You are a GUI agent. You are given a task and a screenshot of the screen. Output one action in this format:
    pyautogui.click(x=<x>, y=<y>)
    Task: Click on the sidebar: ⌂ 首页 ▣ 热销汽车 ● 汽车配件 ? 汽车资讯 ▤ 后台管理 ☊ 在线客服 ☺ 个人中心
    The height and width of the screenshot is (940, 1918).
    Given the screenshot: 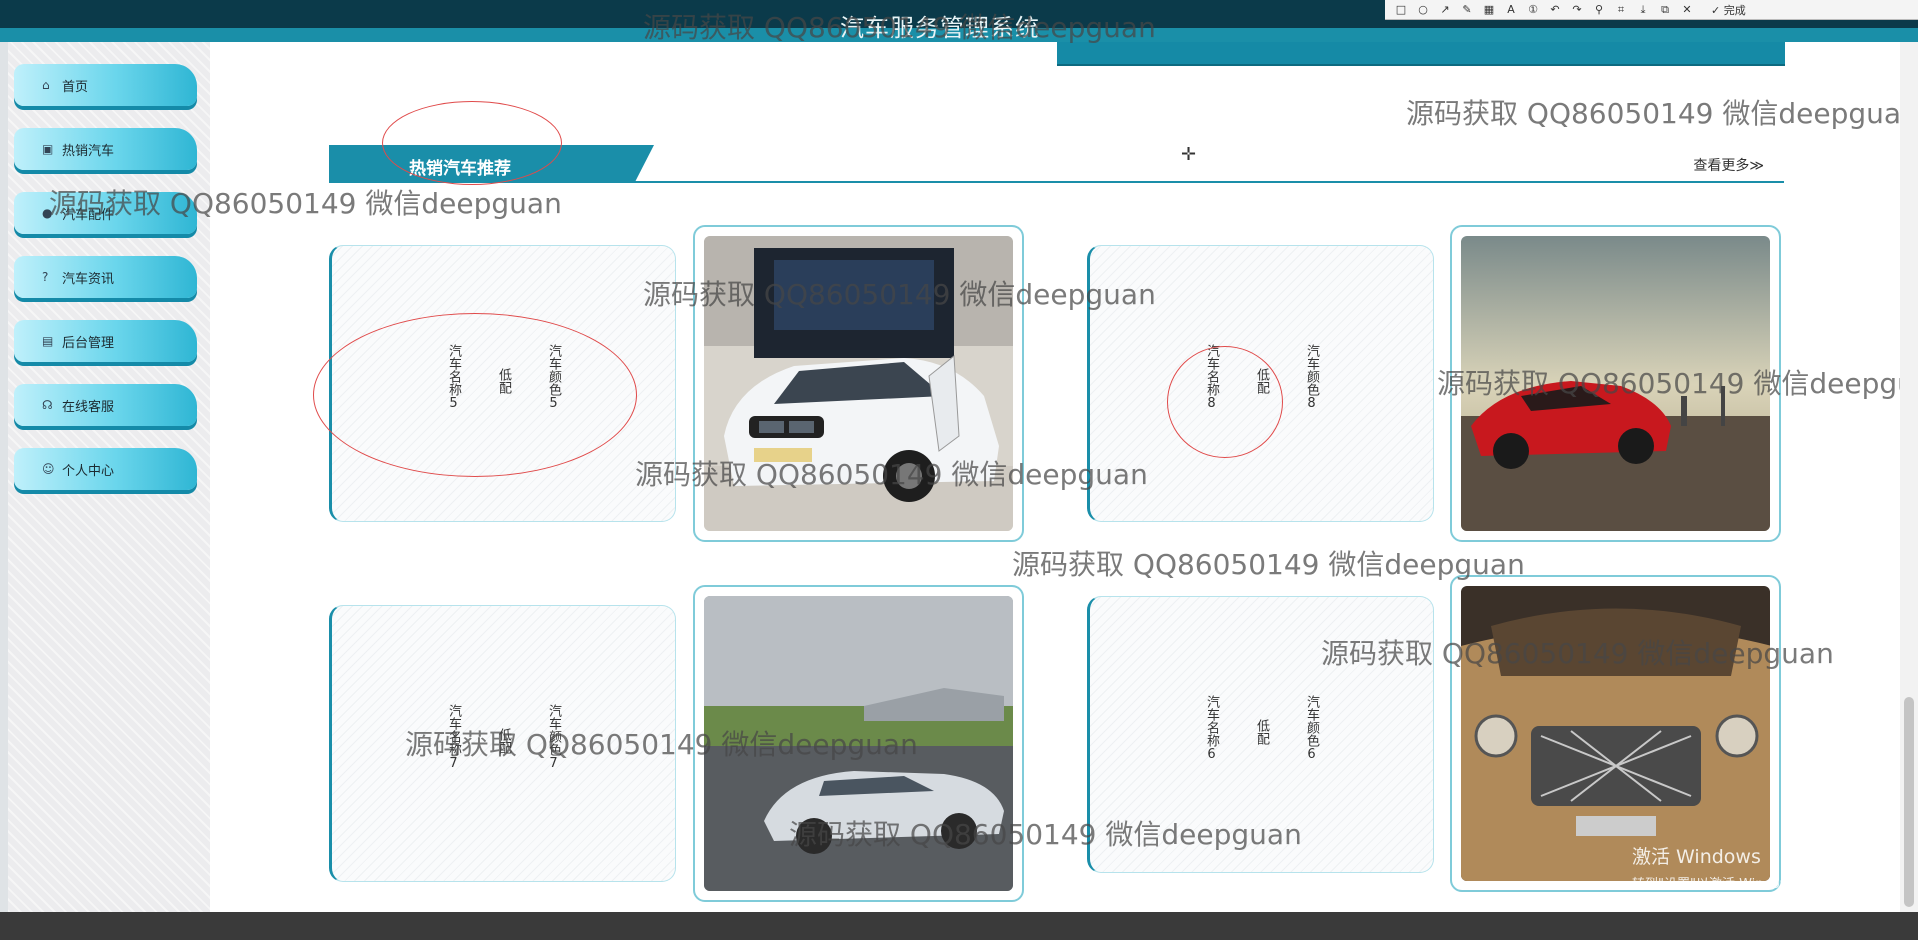 What is the action you would take?
    pyautogui.click(x=109, y=477)
    